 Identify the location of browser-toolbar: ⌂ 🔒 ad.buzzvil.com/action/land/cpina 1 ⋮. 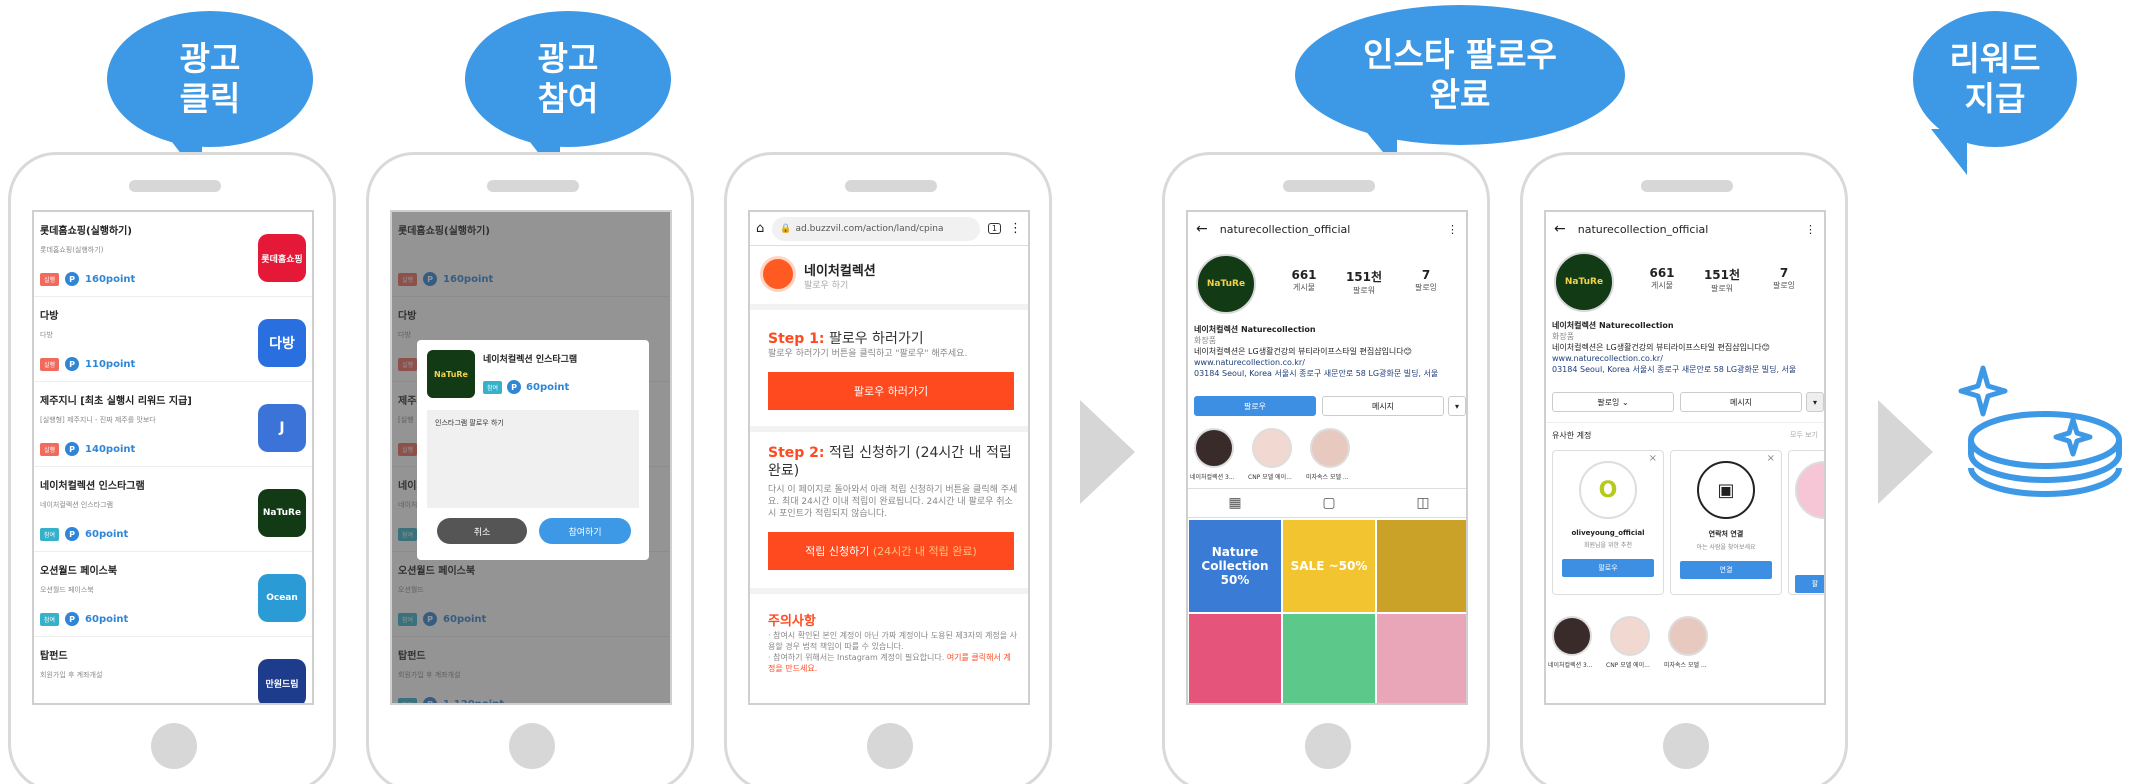
(889, 229).